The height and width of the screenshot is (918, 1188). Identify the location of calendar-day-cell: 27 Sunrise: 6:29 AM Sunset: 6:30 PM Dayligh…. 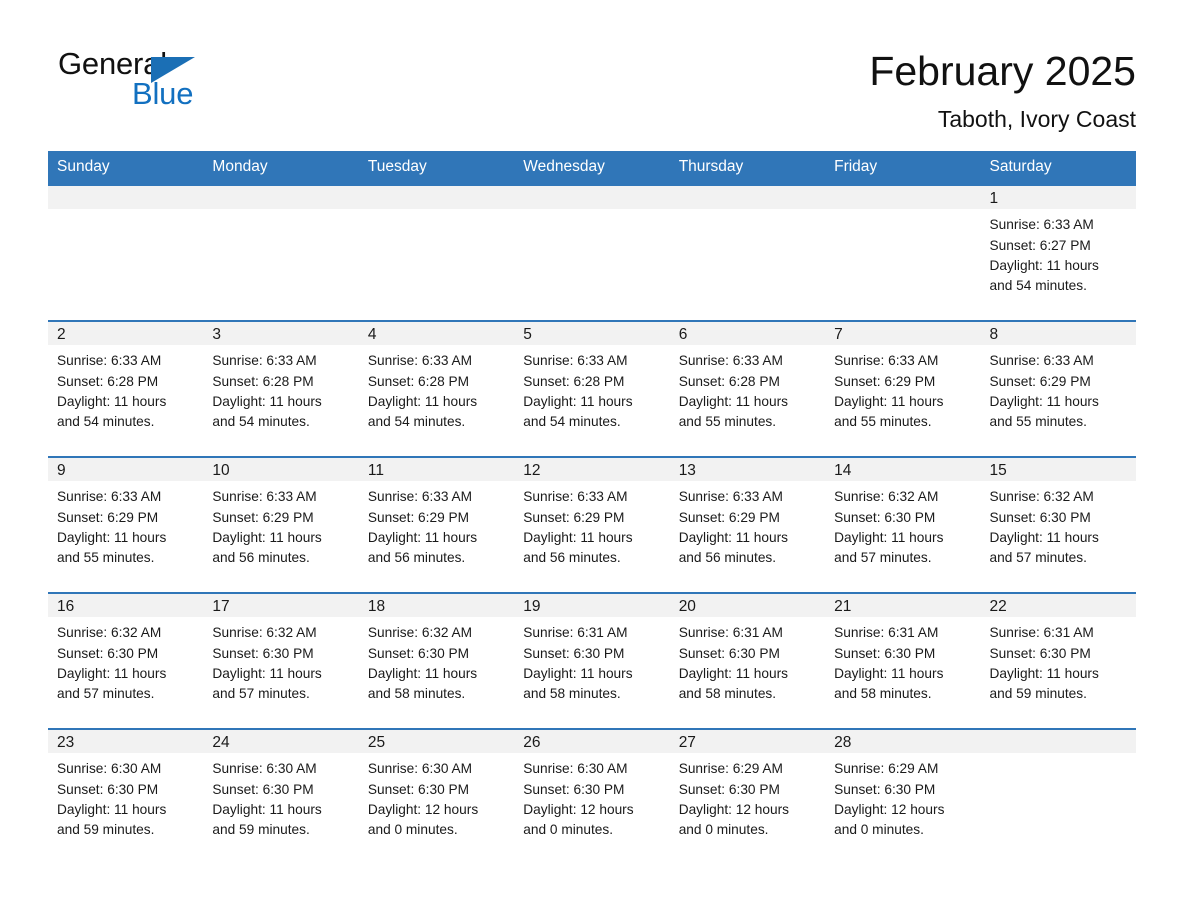
(747, 796).